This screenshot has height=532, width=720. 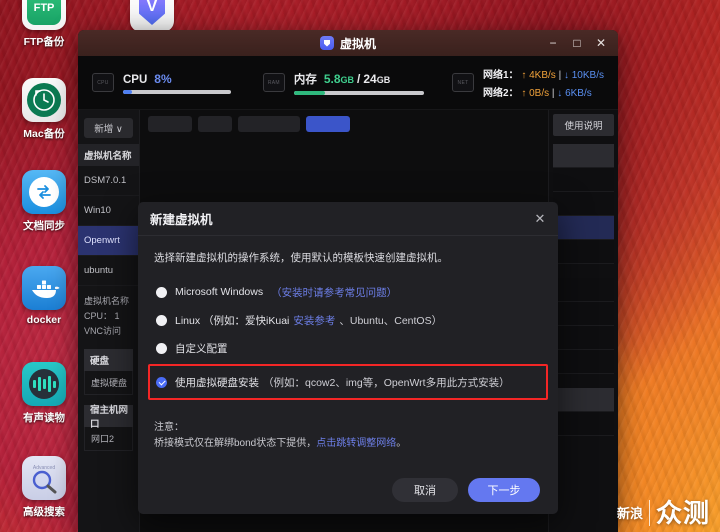 I want to click on window-titlebar: 虚拟机 − □ ✕, so click(x=348, y=43).